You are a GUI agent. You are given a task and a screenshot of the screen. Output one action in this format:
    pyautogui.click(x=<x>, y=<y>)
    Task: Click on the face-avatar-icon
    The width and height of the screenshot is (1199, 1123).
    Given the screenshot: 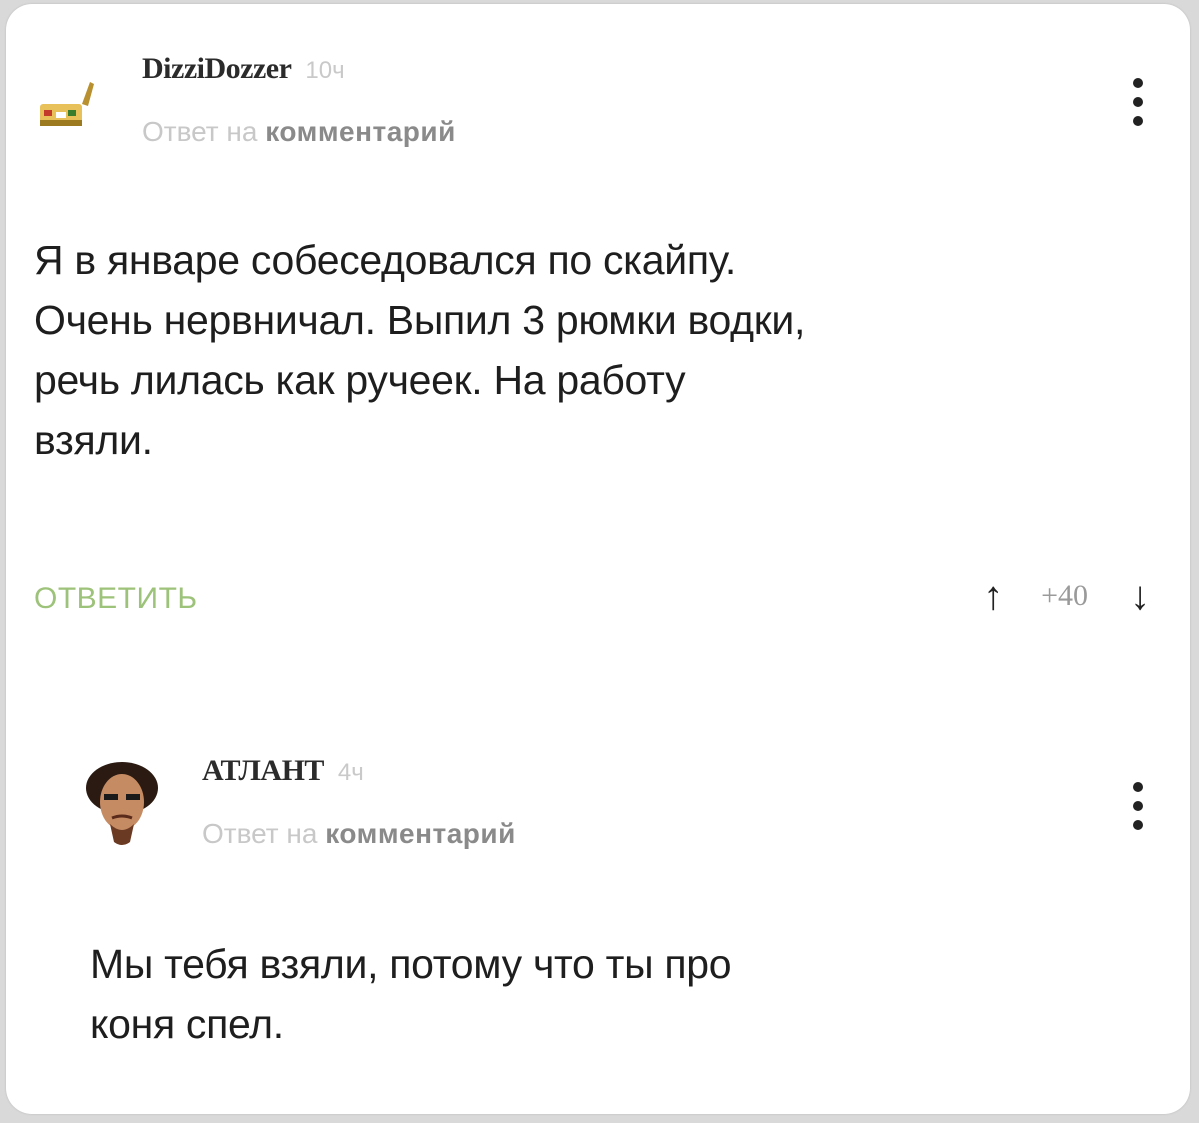 What is the action you would take?
    pyautogui.click(x=122, y=804)
    